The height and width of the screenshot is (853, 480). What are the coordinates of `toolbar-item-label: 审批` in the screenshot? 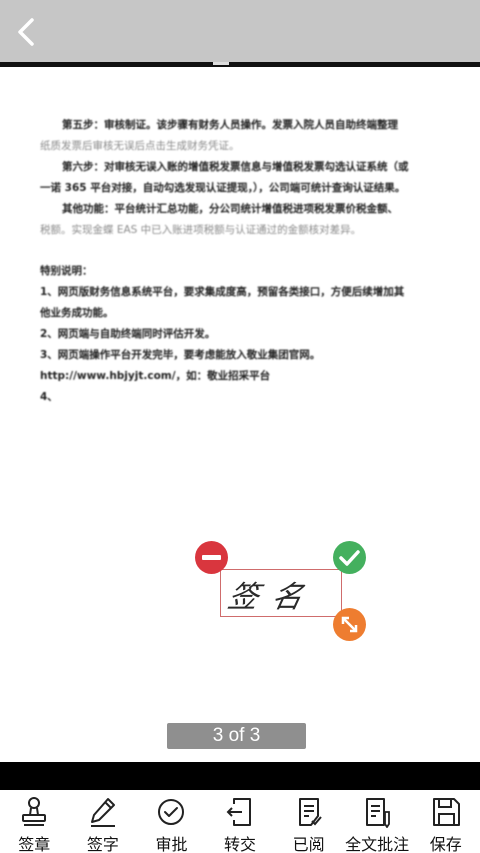 It's located at (171, 844).